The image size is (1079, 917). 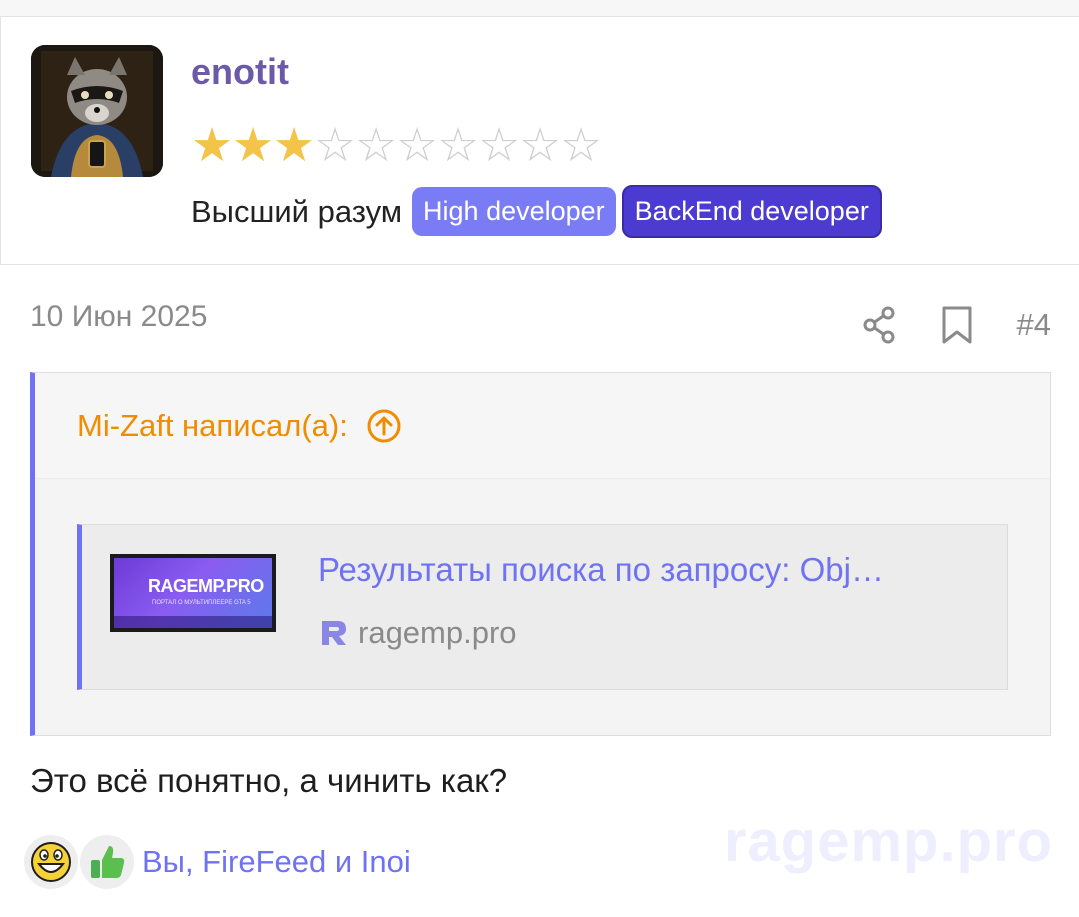 What do you see at coordinates (334, 633) in the screenshot?
I see `ragemp-logo-icon` at bounding box center [334, 633].